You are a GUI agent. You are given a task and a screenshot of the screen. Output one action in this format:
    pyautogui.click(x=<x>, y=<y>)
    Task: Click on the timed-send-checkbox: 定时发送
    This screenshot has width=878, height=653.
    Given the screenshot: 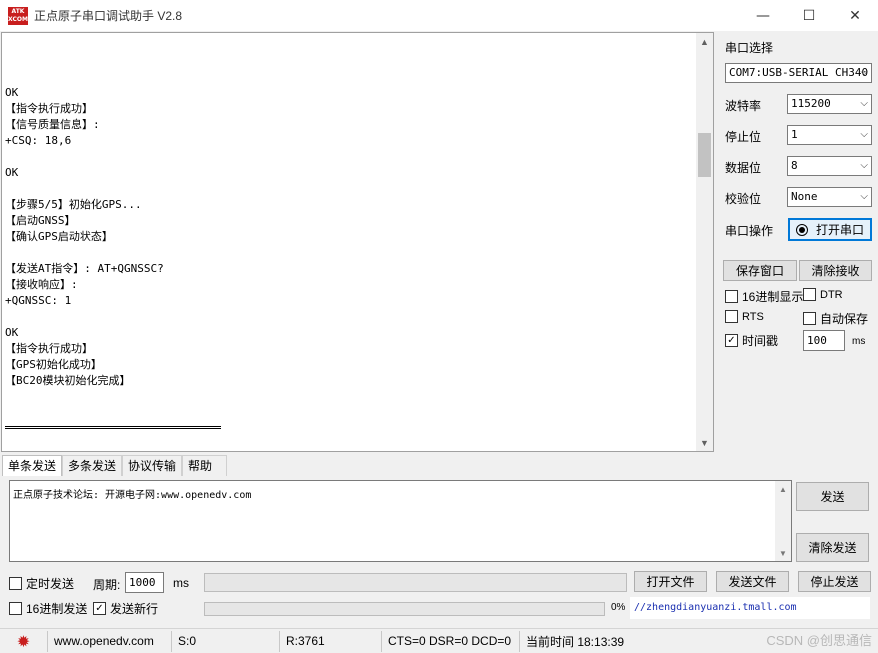 What is the action you would take?
    pyautogui.click(x=41, y=583)
    